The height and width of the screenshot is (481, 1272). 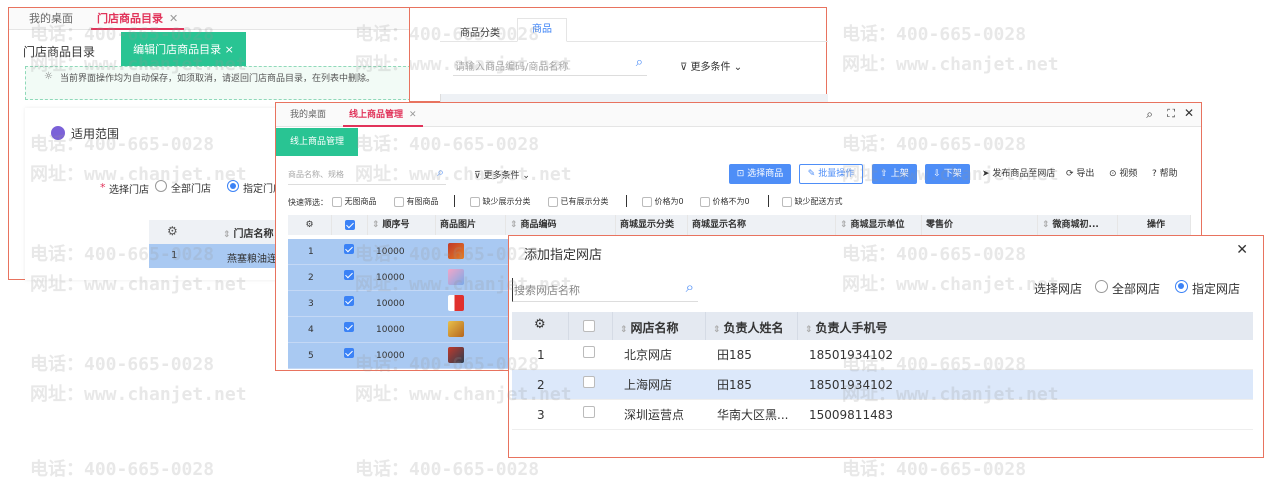 I want to click on filter-option: 价格为0, so click(x=663, y=201).